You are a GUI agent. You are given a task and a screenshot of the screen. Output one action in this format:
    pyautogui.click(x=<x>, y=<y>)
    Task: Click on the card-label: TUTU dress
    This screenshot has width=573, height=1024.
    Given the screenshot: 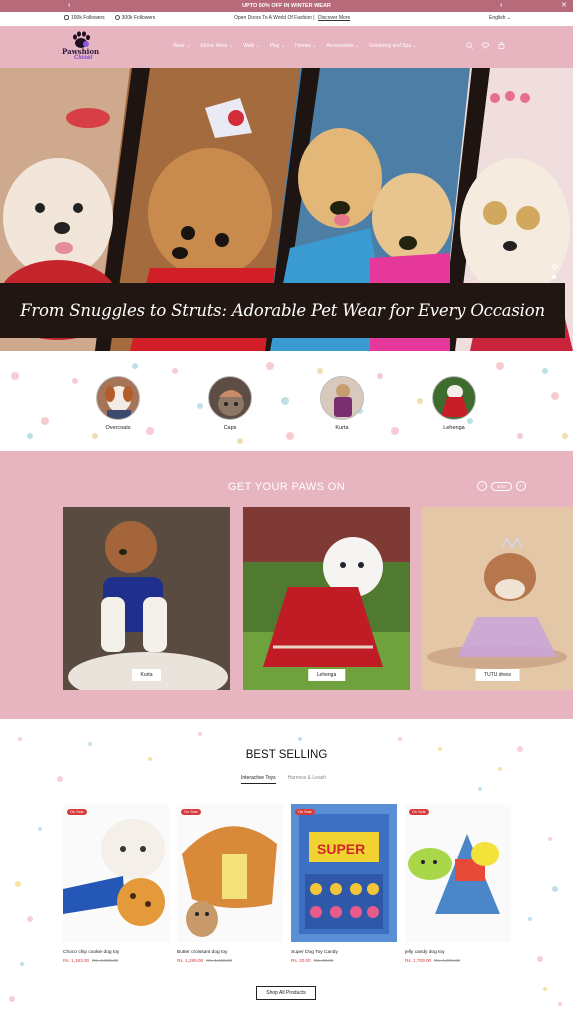 What is the action you would take?
    pyautogui.click(x=497, y=675)
    